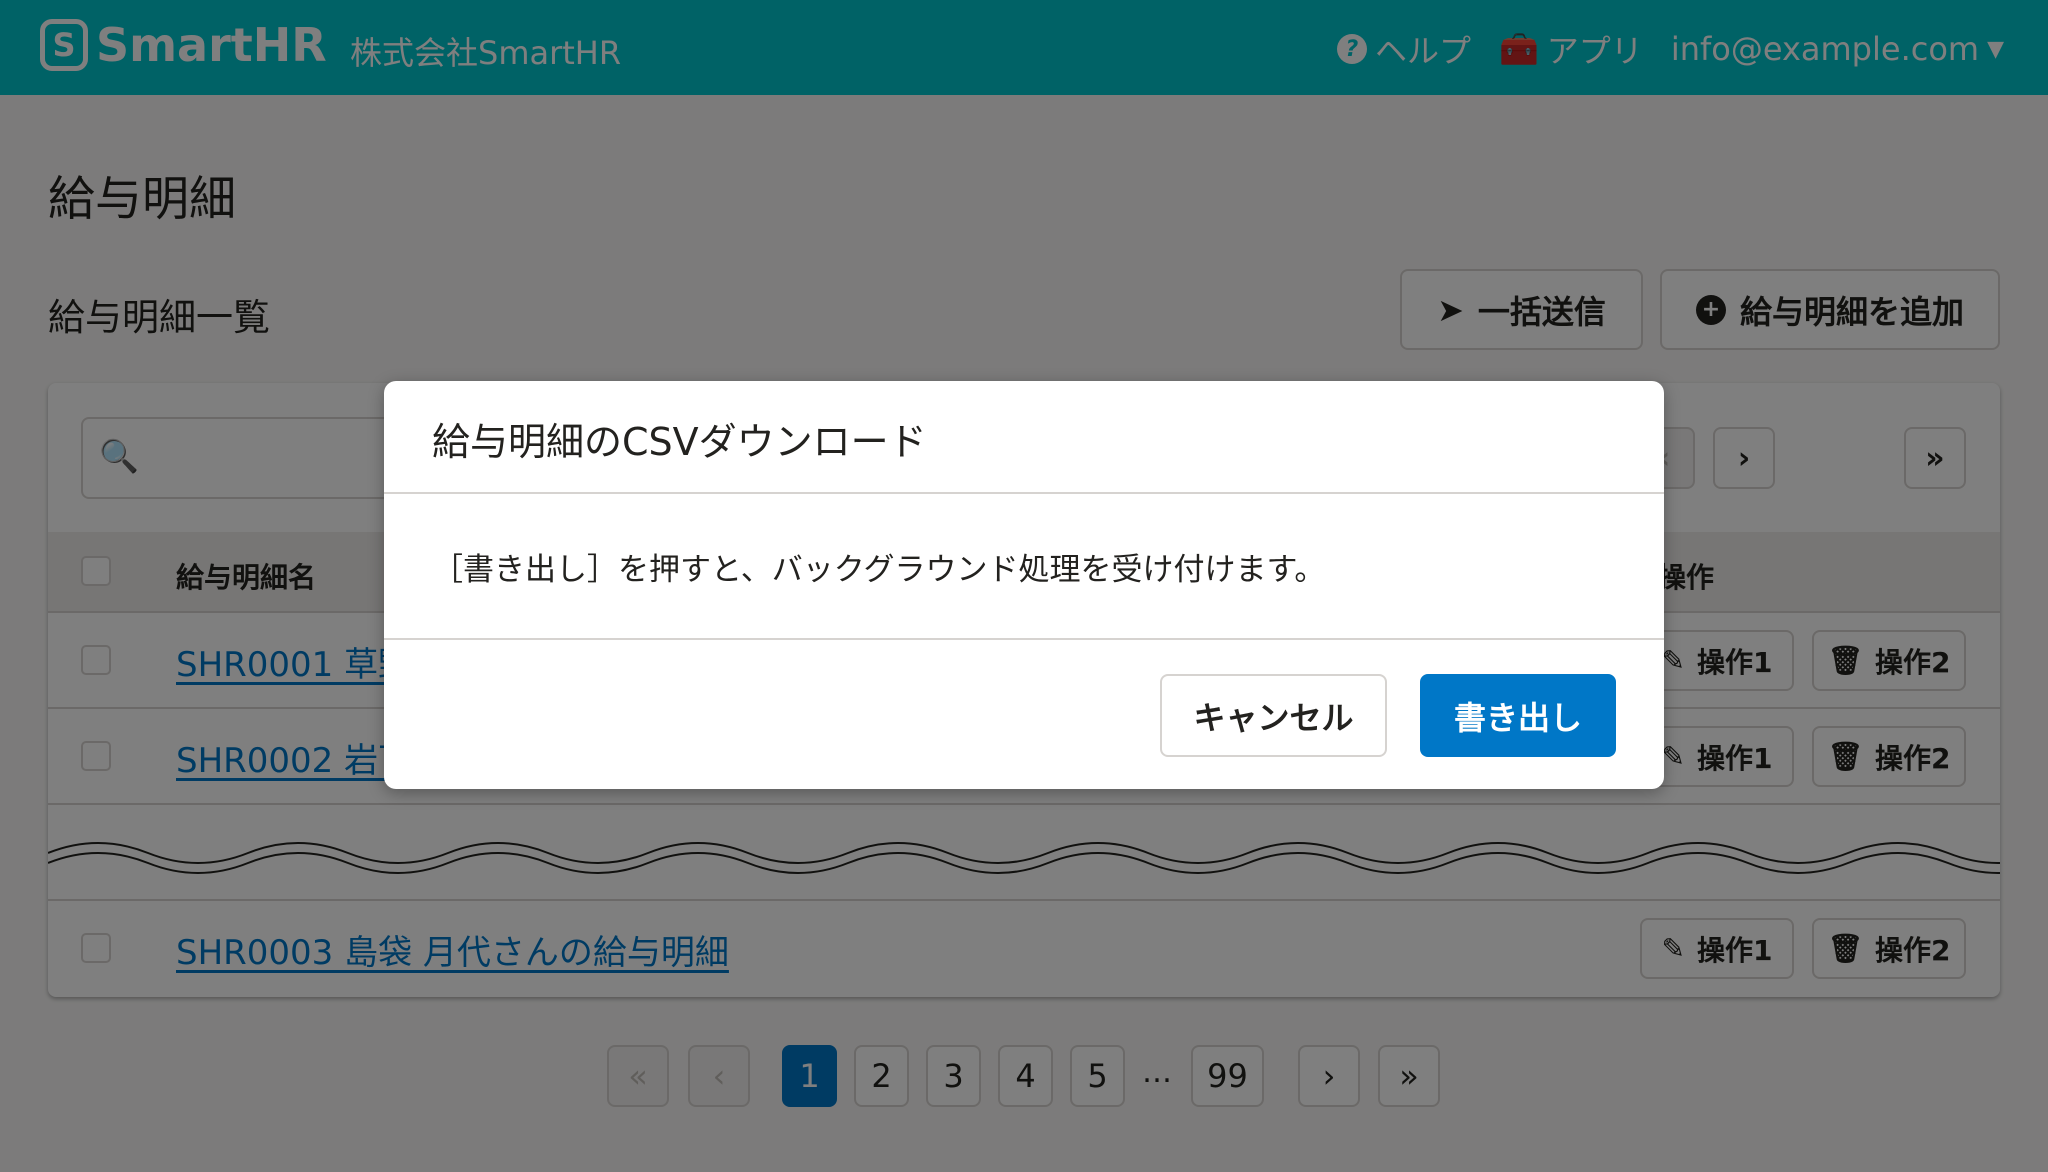 This screenshot has height=1172, width=2048. I want to click on dialog-title: 給与明細のCSVダウンロード, so click(1024, 437).